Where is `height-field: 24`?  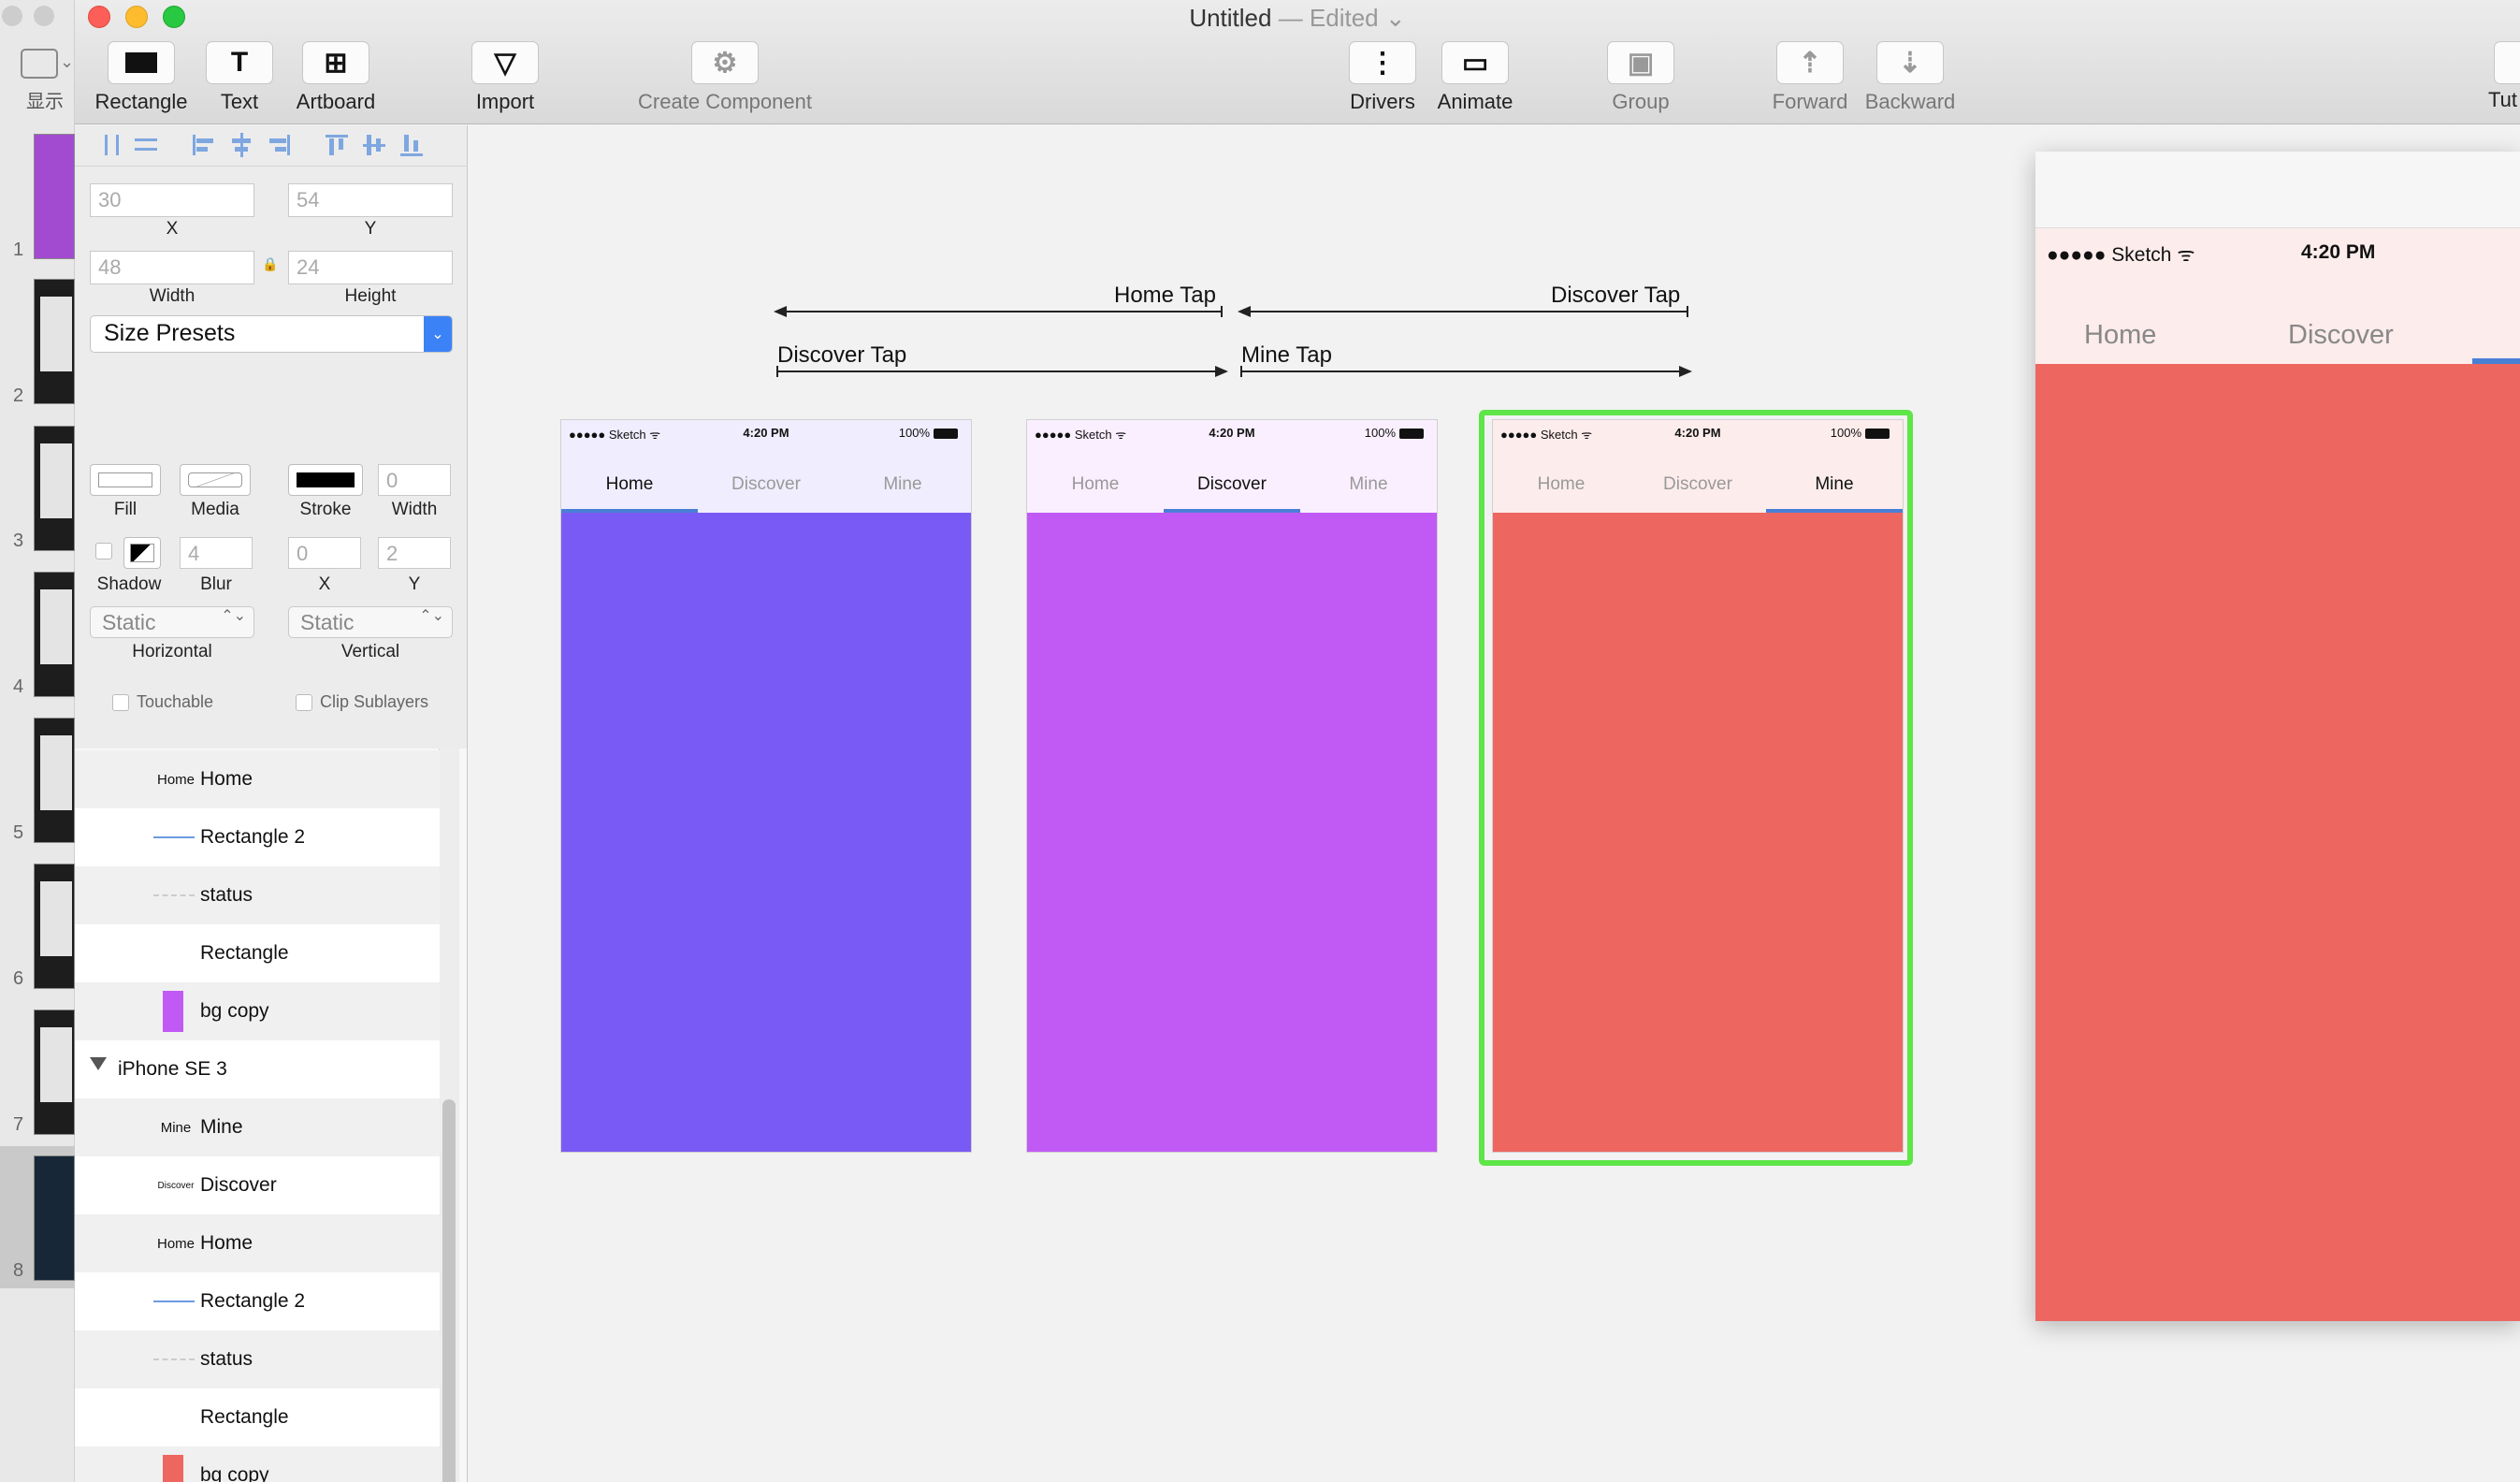 height-field: 24 is located at coordinates (370, 267).